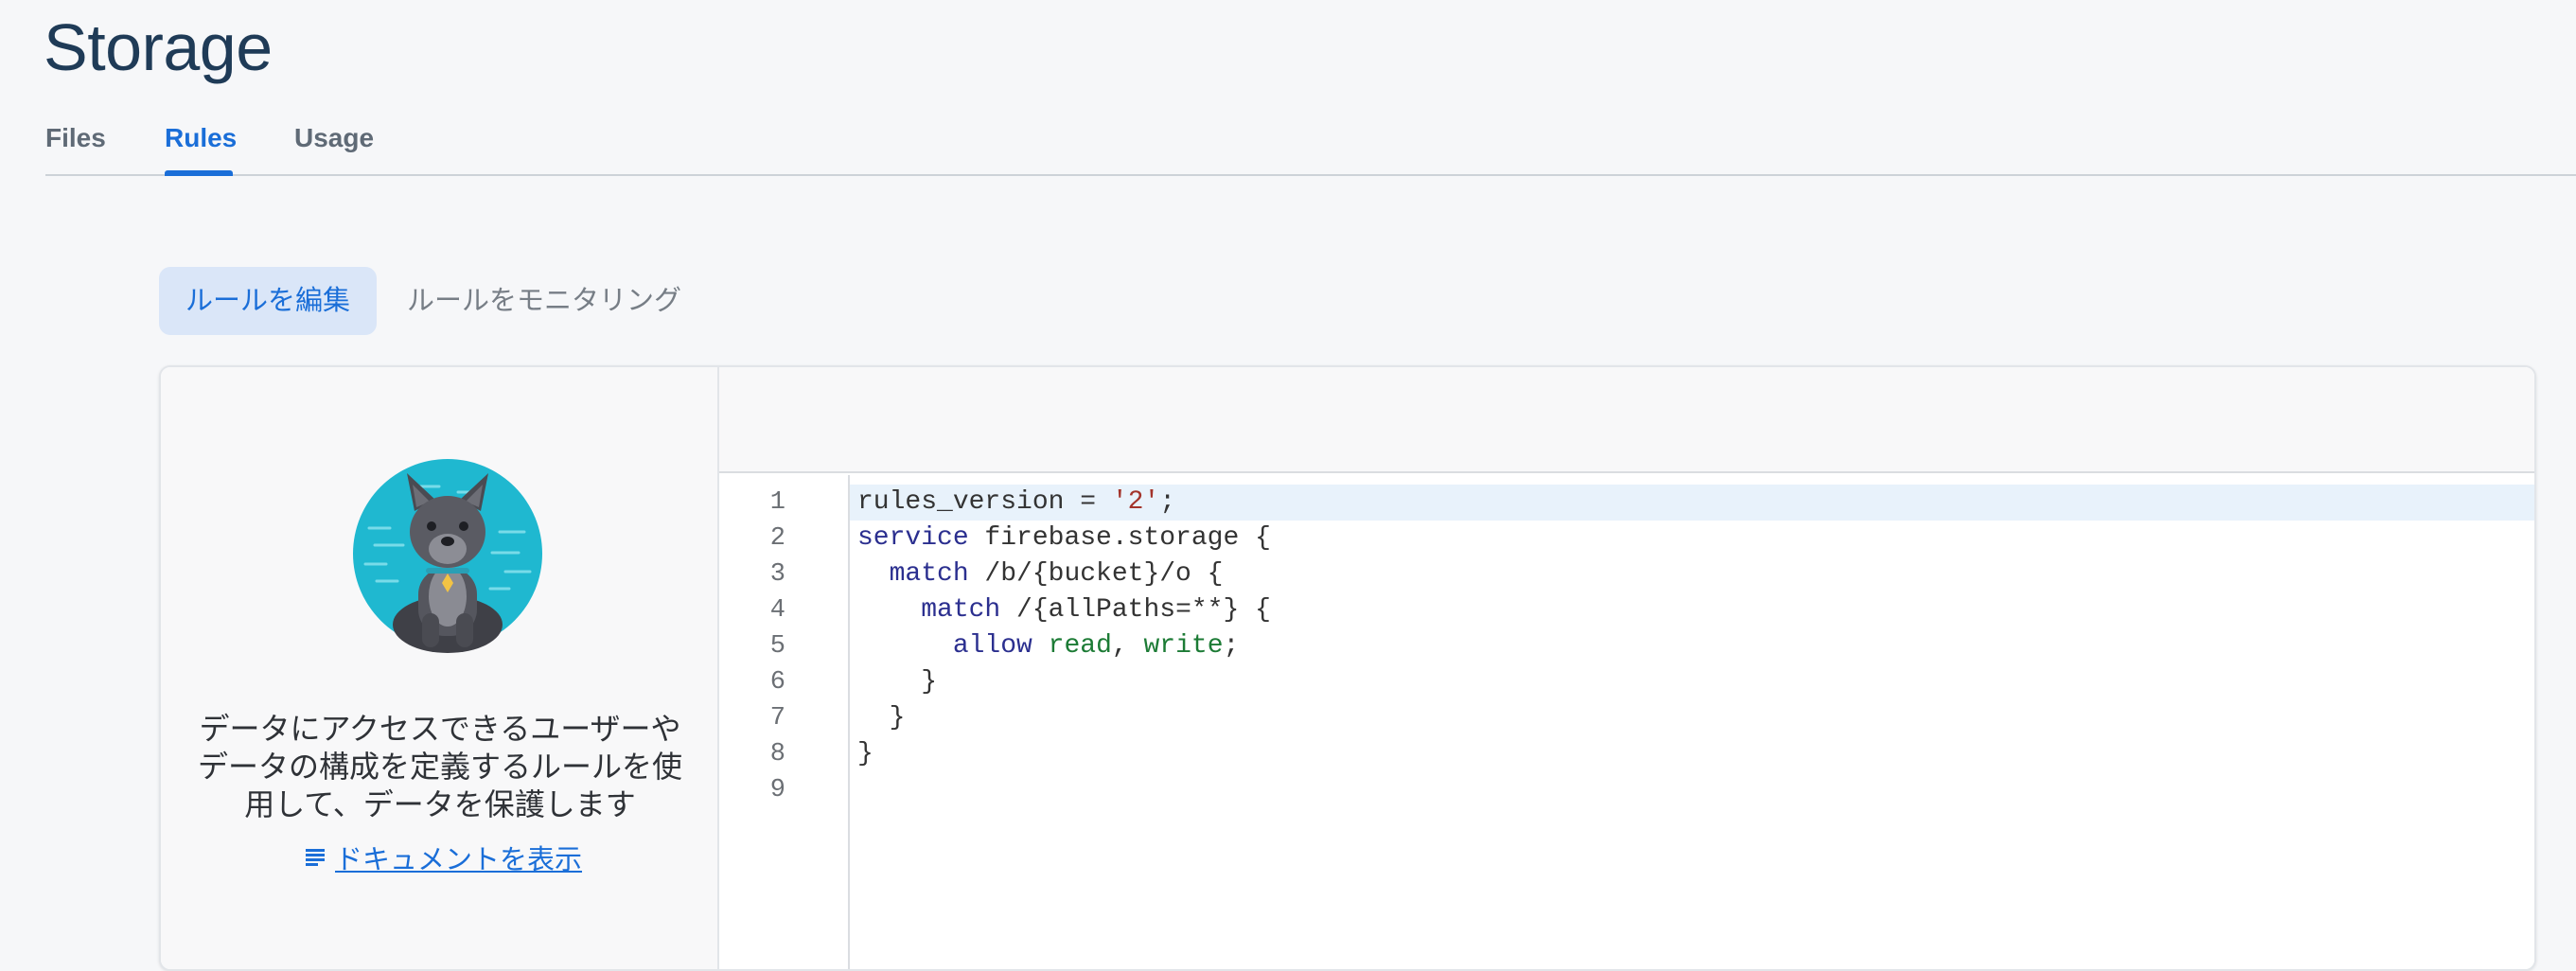 The image size is (2576, 971). I want to click on code-token: write, so click(1183, 646).